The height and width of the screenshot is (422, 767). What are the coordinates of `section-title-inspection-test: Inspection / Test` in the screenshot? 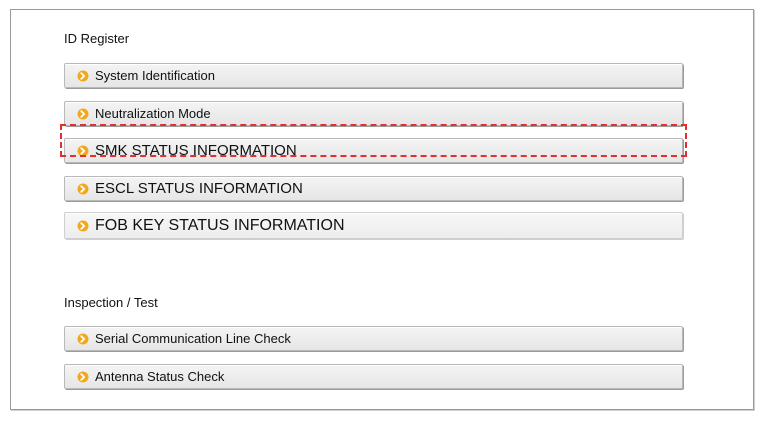 It's located at (111, 302).